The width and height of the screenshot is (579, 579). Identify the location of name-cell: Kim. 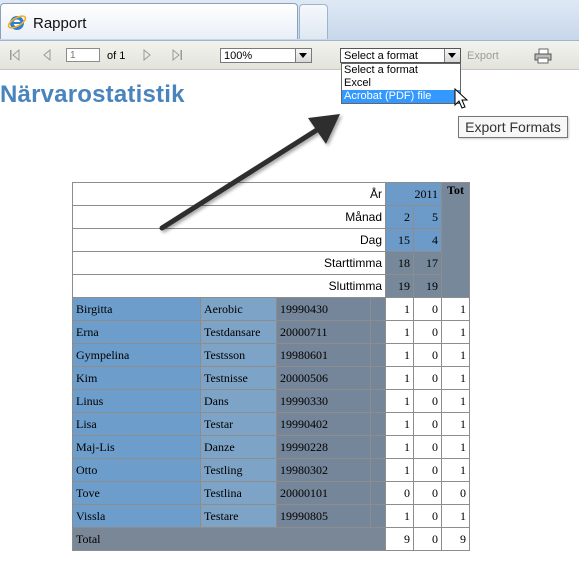
(136, 378).